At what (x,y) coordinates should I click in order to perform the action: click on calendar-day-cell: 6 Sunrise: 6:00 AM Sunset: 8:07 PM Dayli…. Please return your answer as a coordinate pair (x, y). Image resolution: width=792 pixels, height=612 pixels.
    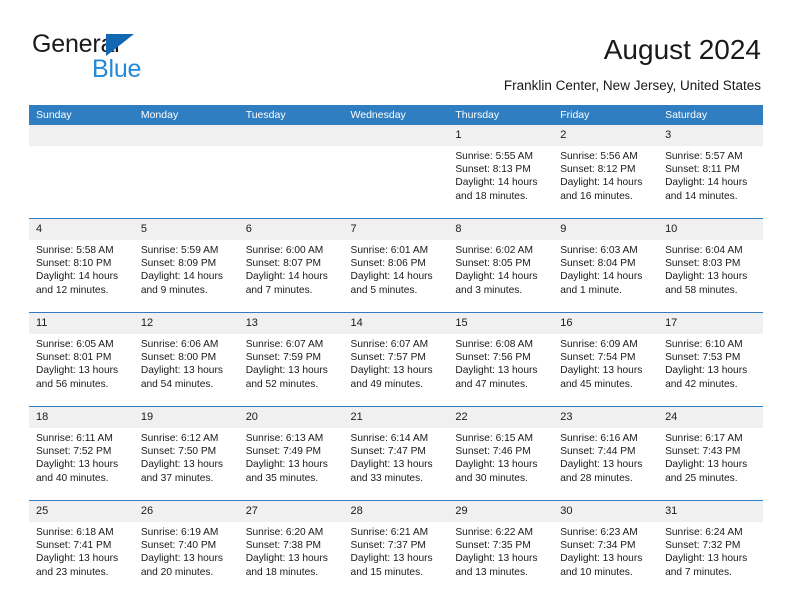
    Looking at the image, I should click on (291, 265).